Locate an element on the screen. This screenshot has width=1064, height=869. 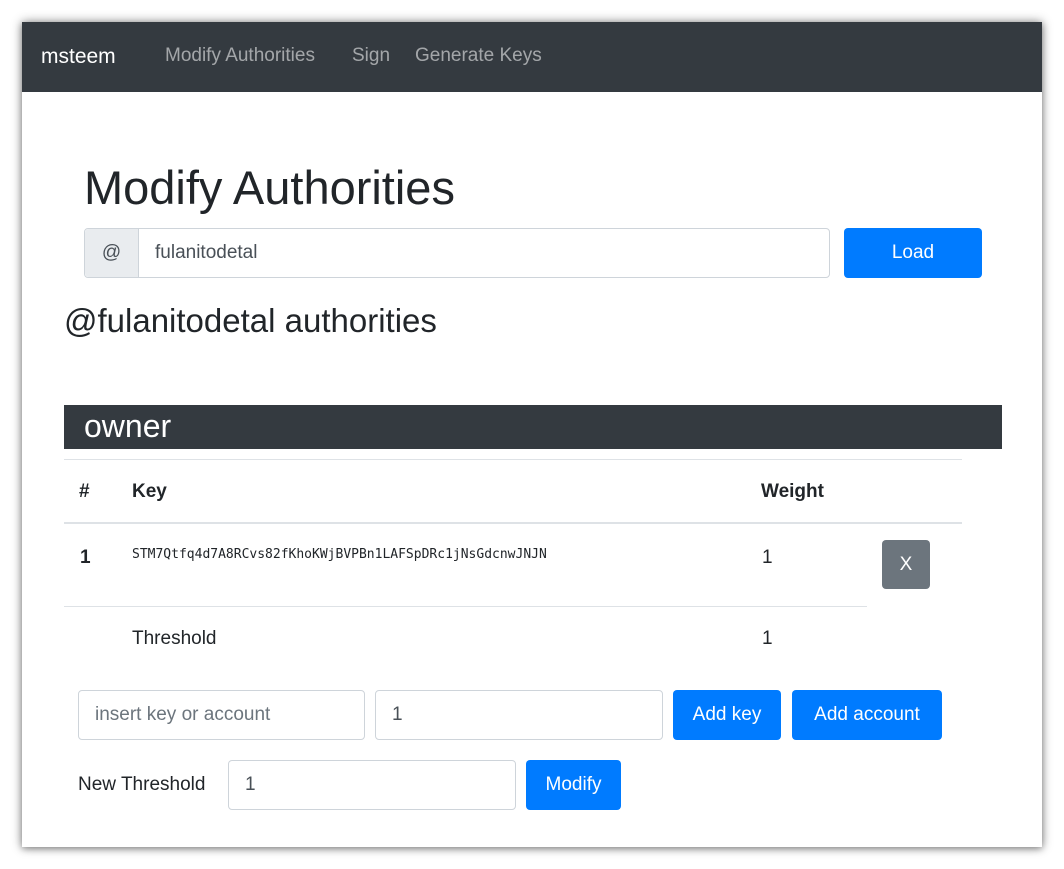
remove-key-button: X is located at coordinates (906, 564).